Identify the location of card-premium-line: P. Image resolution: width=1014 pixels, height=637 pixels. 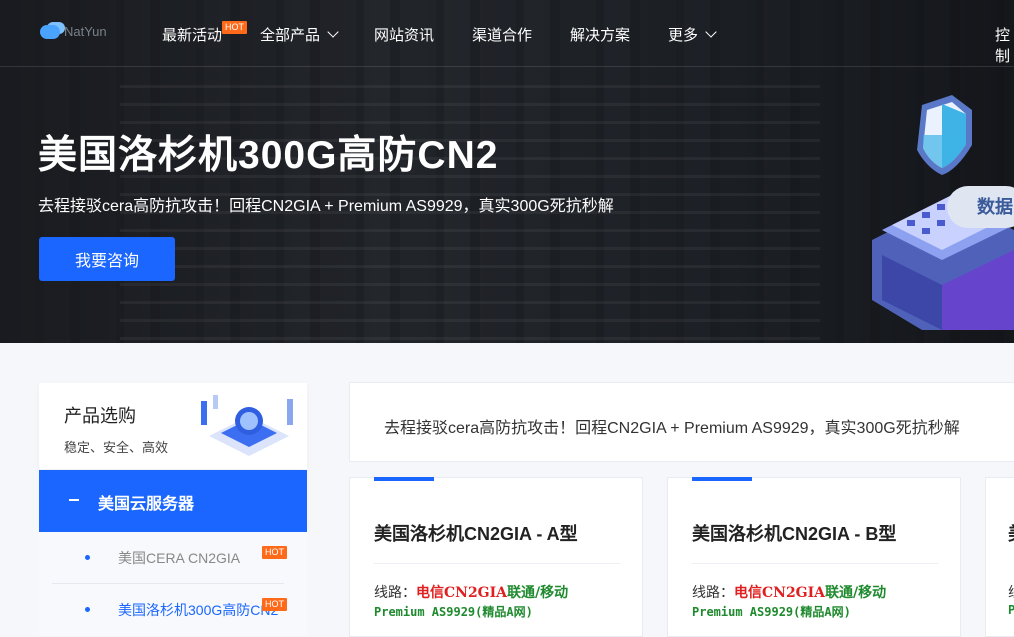
(1011, 610).